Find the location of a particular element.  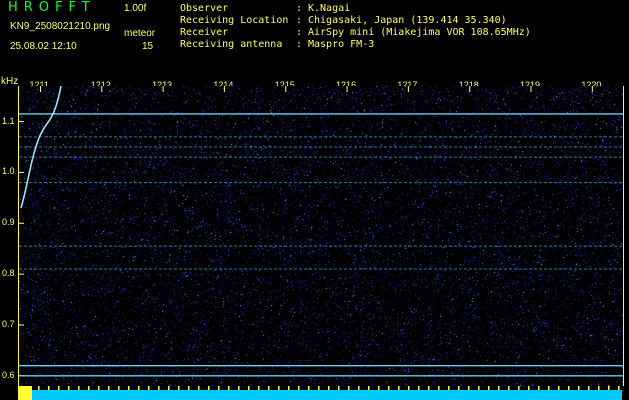

datetime-label: 25.08.02 12:10 is located at coordinates (43, 46).